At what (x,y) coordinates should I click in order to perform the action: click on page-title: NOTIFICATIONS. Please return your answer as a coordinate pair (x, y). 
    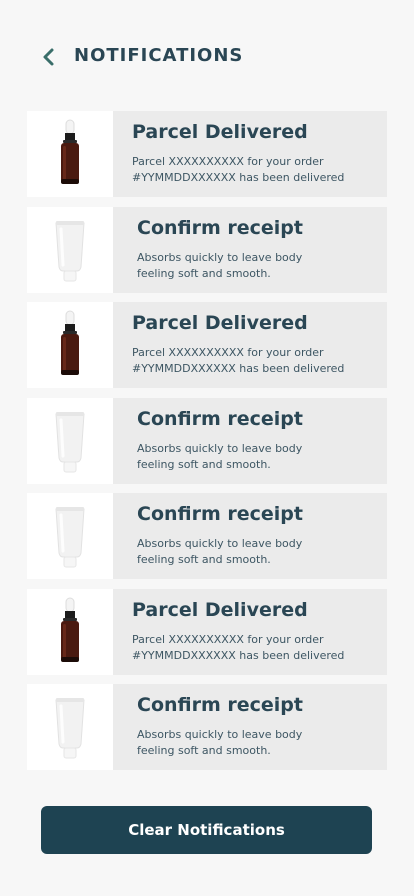
    Looking at the image, I should click on (159, 55).